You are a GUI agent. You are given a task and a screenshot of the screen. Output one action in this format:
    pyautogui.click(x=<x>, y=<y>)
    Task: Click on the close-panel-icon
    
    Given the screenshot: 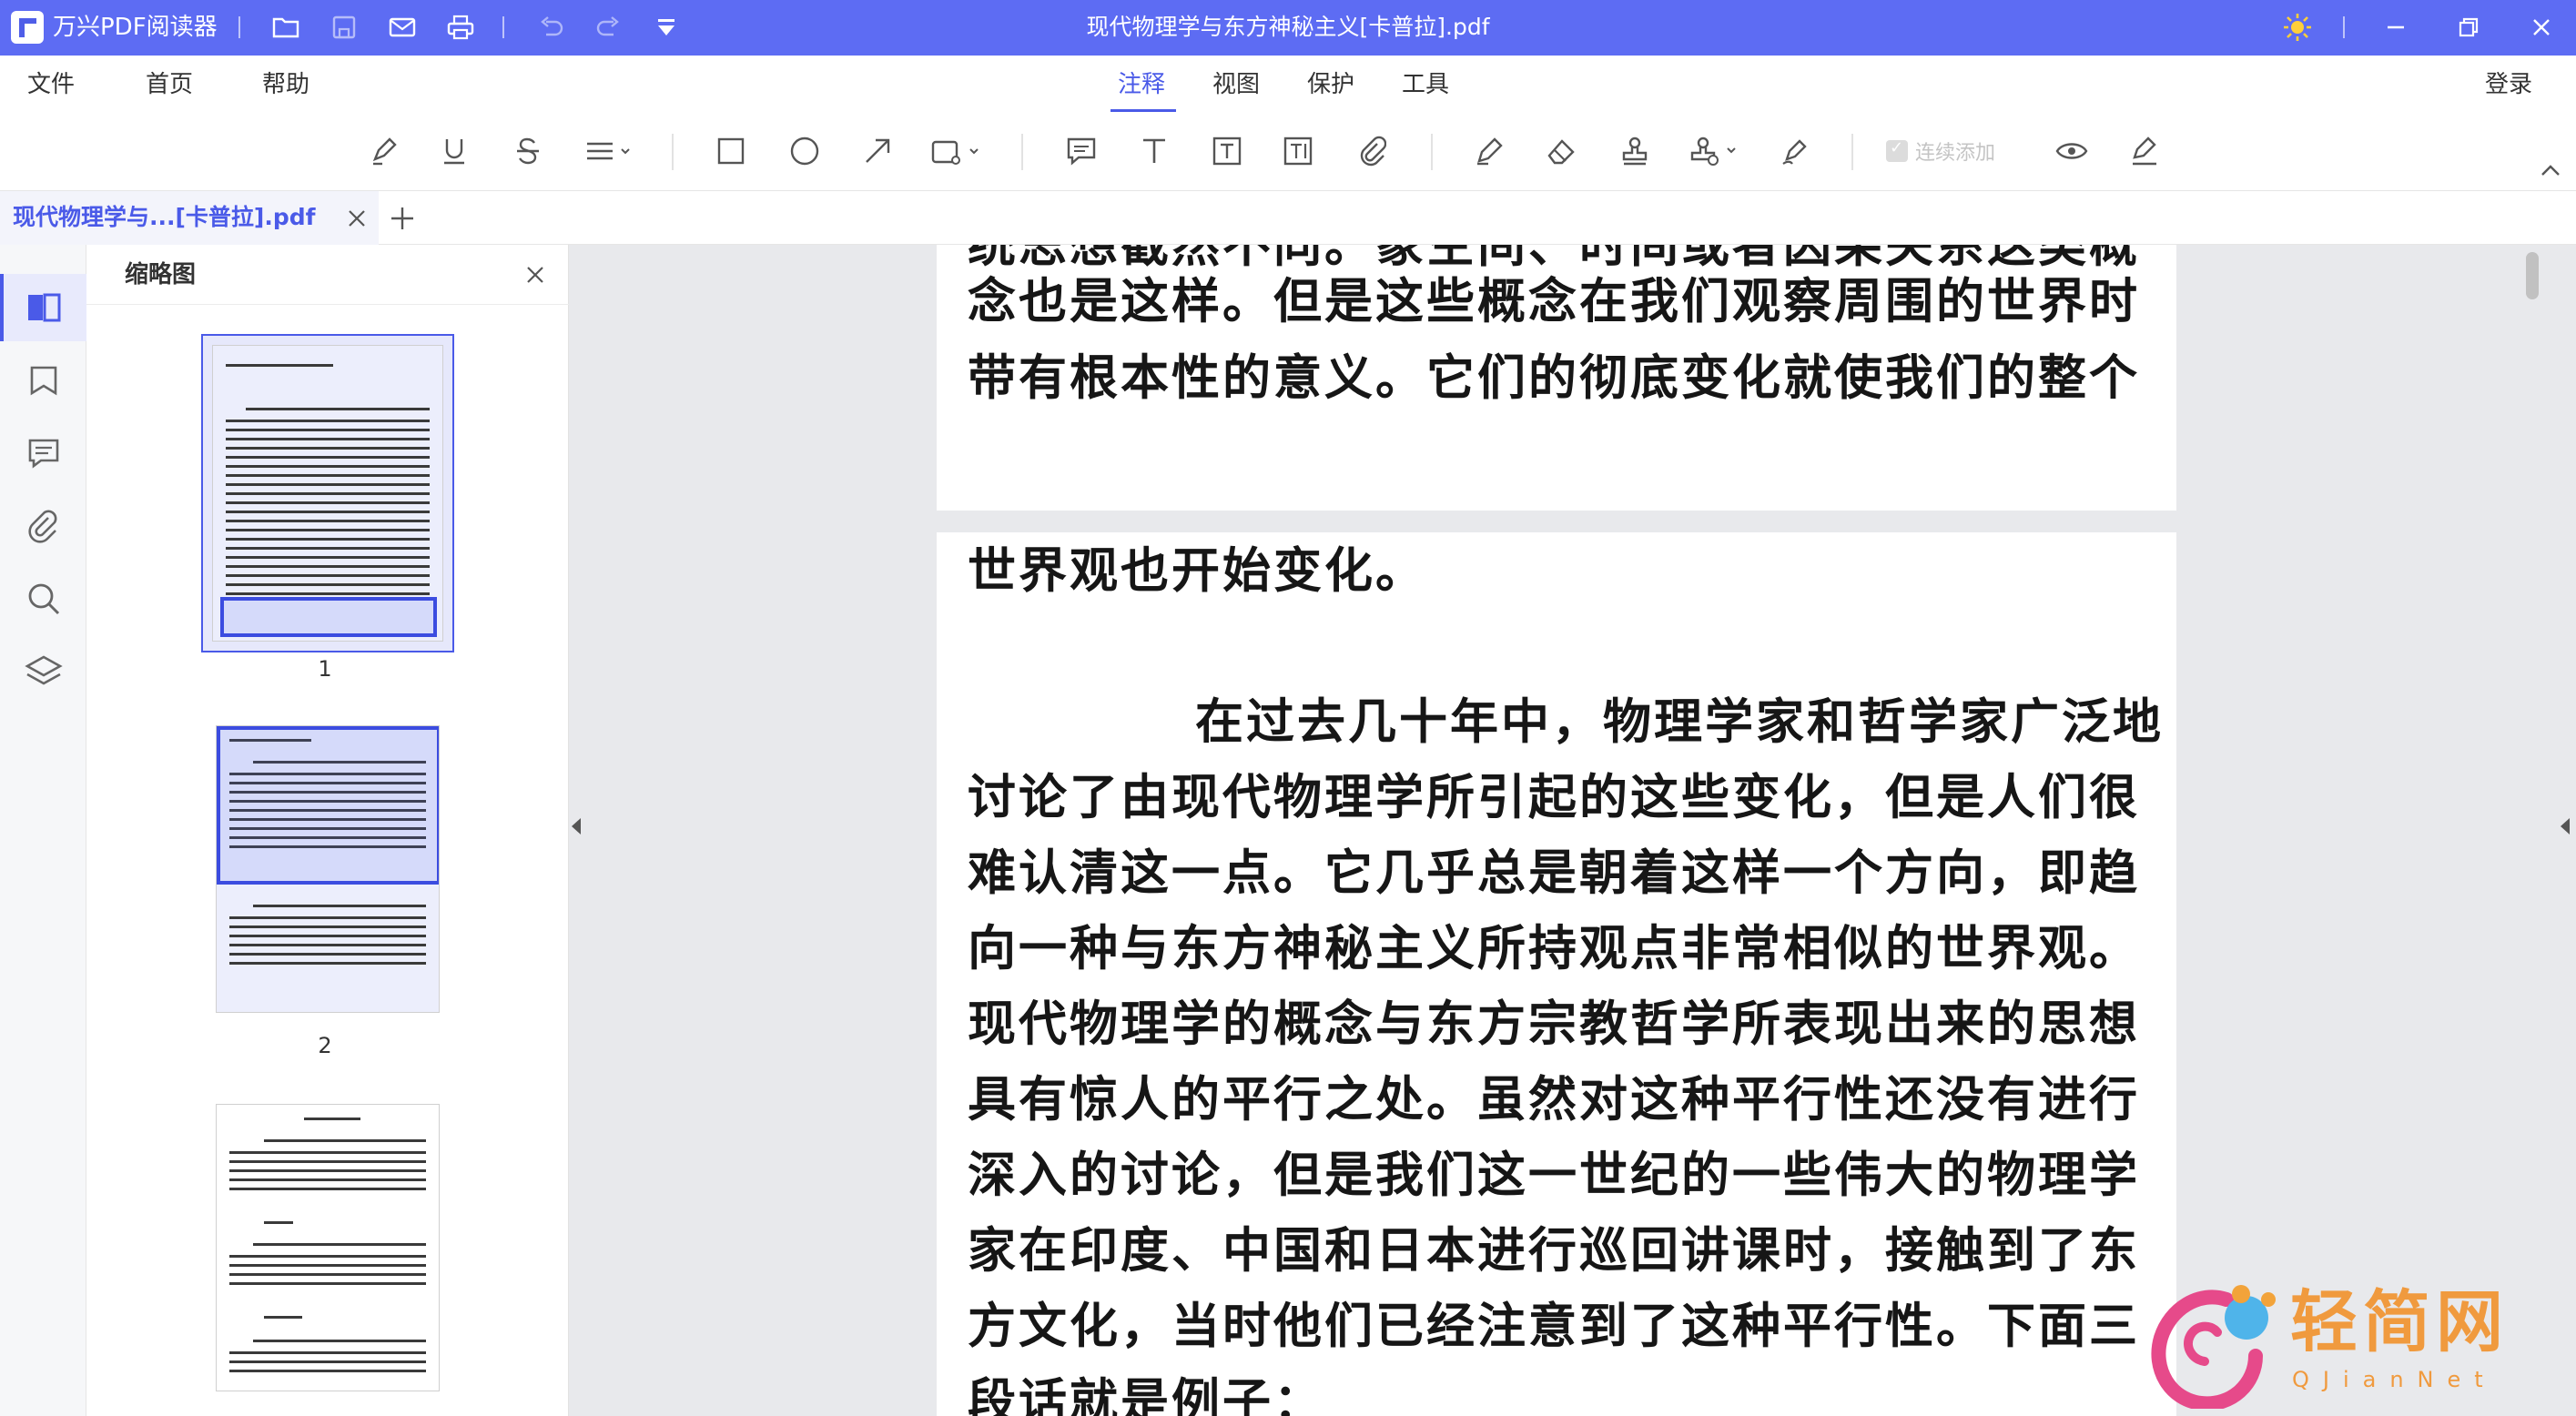 What is the action you would take?
    pyautogui.click(x=535, y=274)
    